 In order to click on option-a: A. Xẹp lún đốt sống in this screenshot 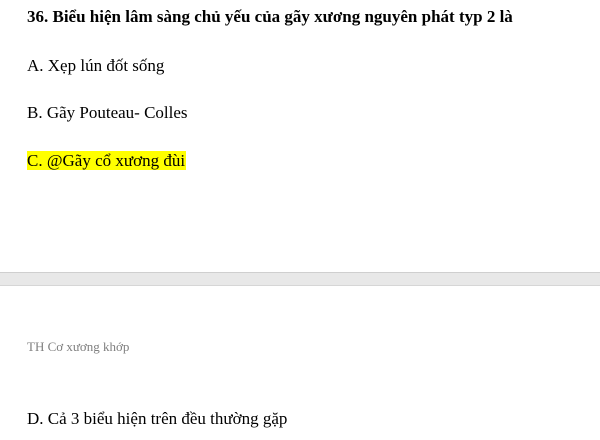, I will do `click(96, 65)`.